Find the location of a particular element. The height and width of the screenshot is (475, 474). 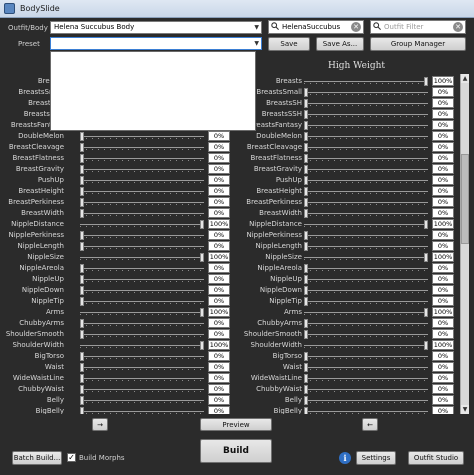

group-manager-button: Group Manager is located at coordinates (418, 44).